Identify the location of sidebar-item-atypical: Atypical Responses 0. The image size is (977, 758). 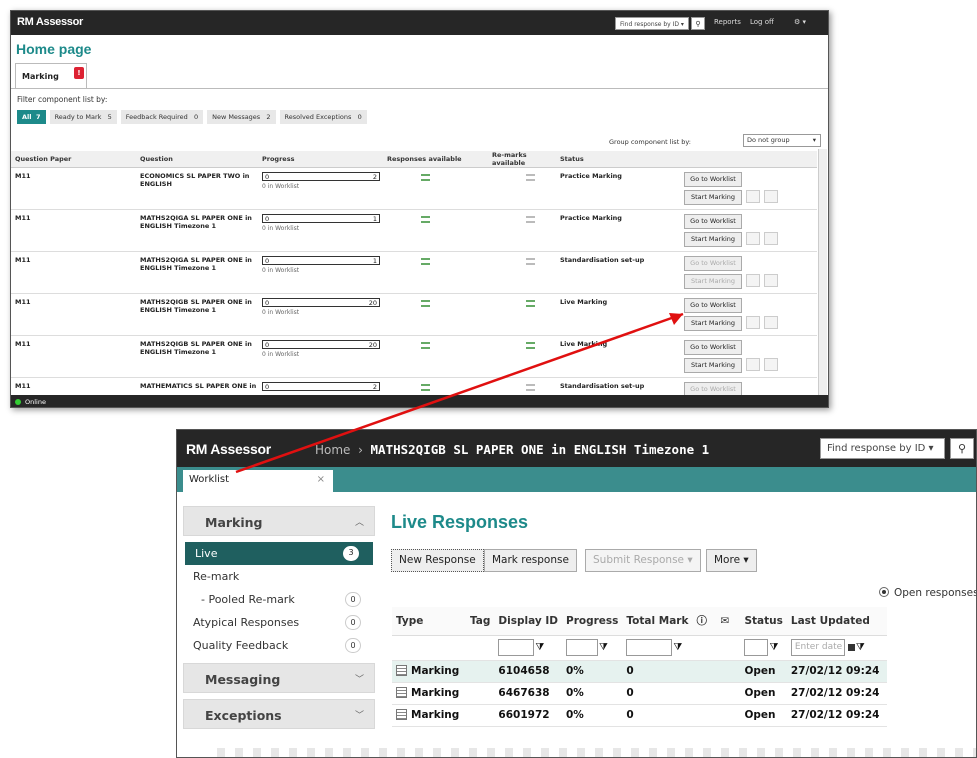
(279, 622).